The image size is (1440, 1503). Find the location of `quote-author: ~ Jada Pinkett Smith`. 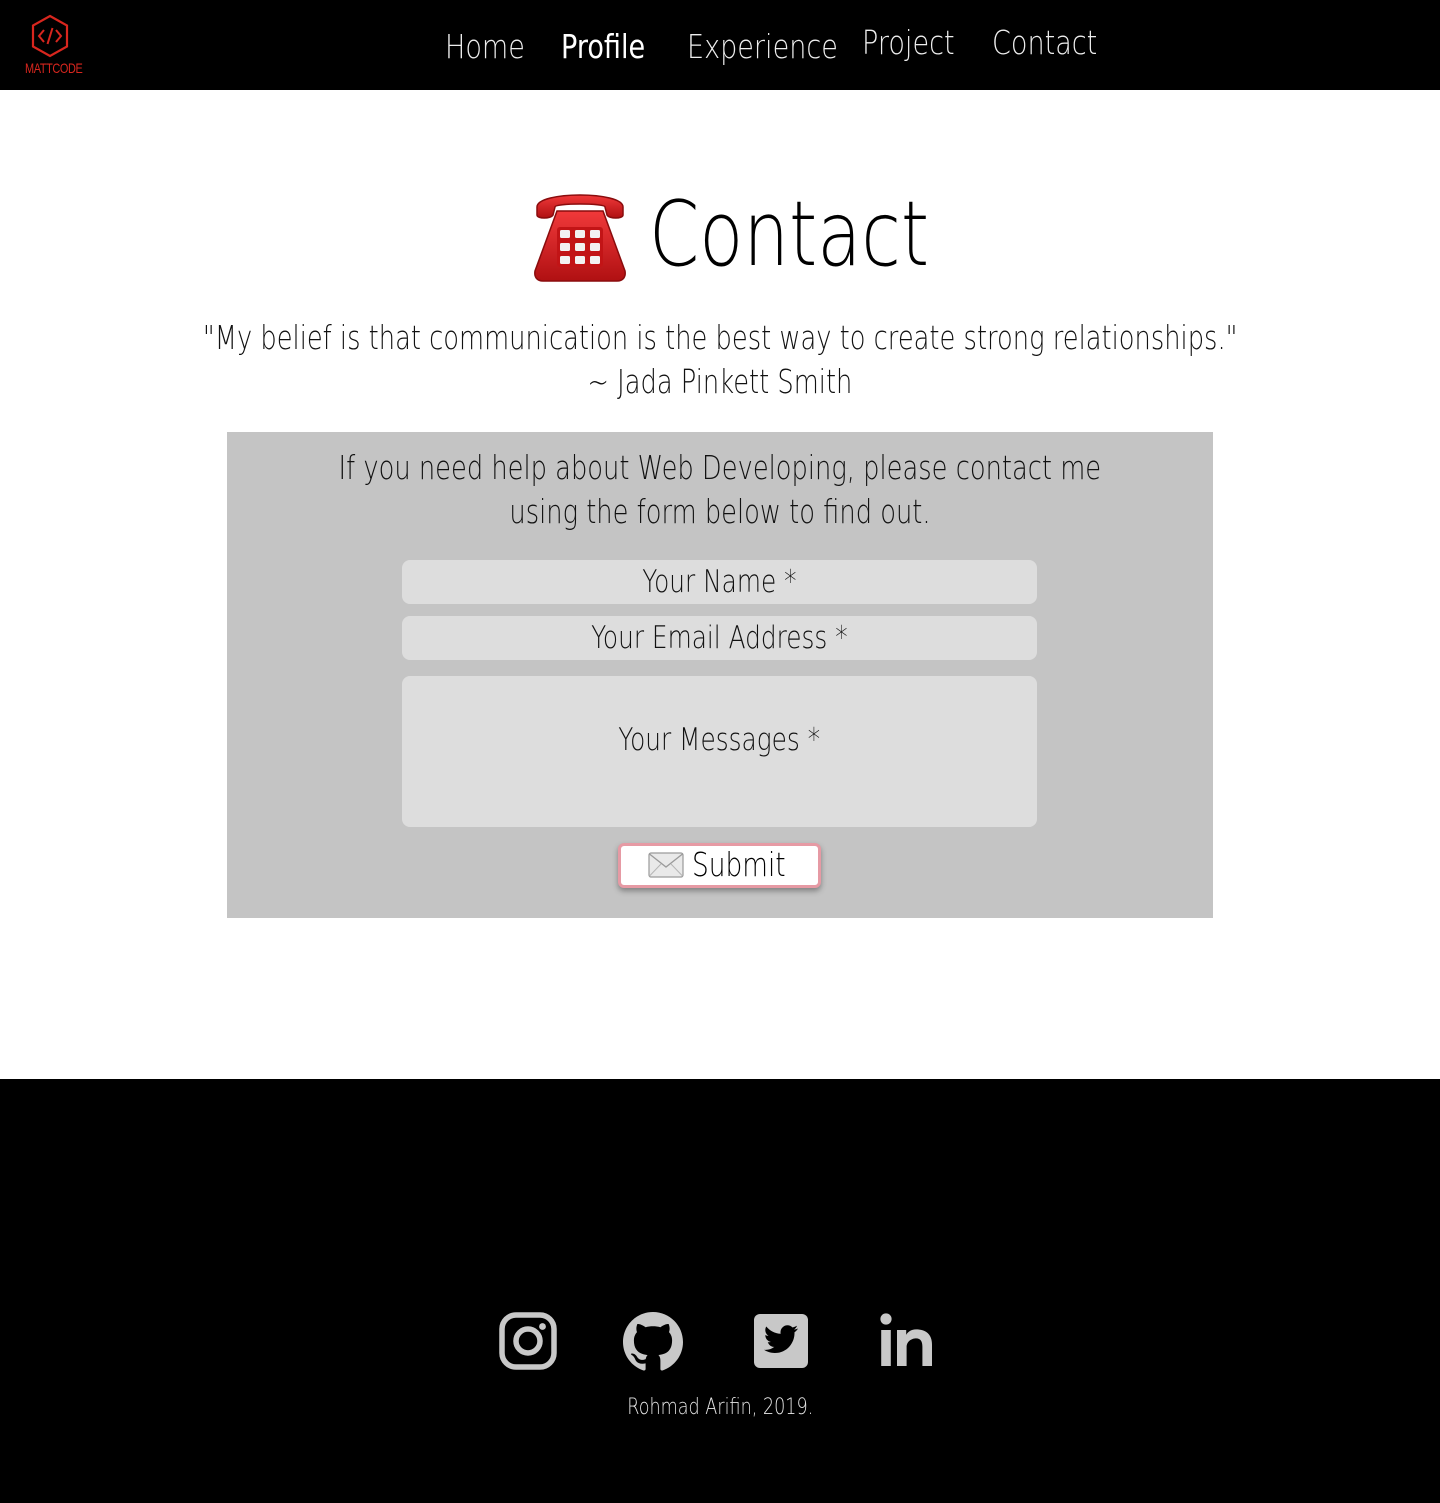

quote-author: ~ Jada Pinkett Smith is located at coordinates (720, 381).